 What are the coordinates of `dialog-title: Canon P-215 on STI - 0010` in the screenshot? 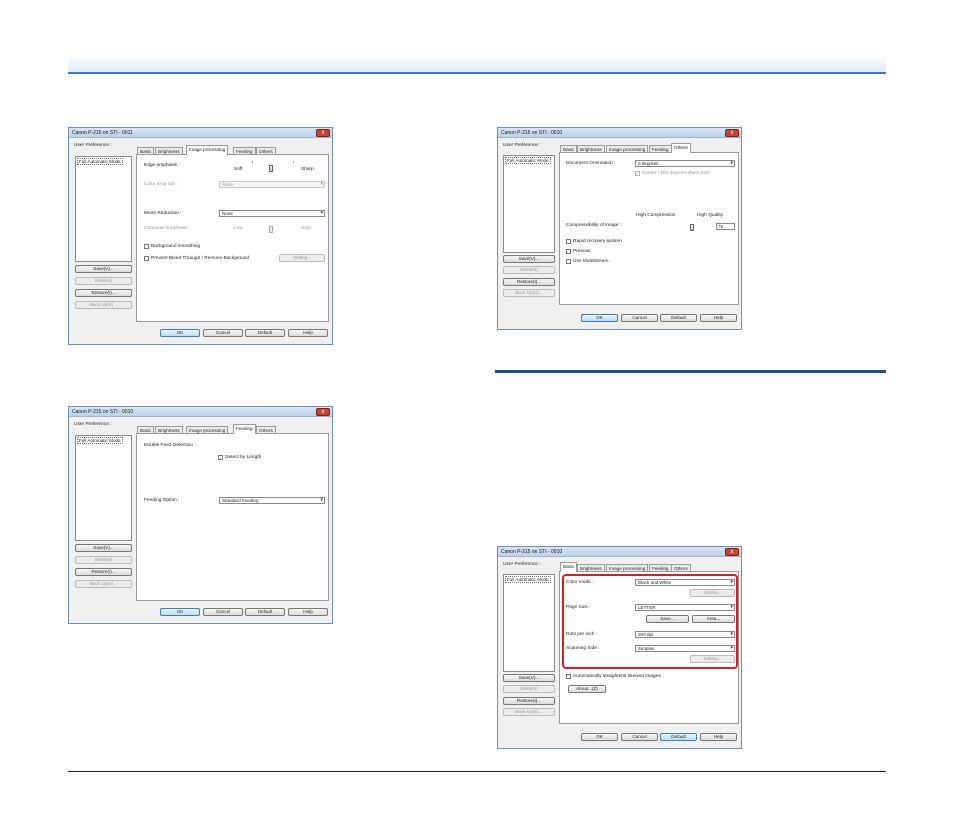 It's located at (532, 552).